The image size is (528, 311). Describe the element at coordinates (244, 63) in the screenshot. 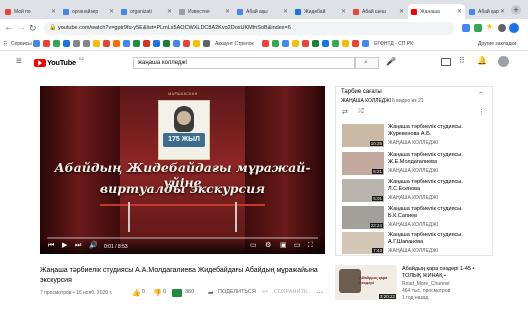

I see `search-input: жаңаша колледжі` at that location.